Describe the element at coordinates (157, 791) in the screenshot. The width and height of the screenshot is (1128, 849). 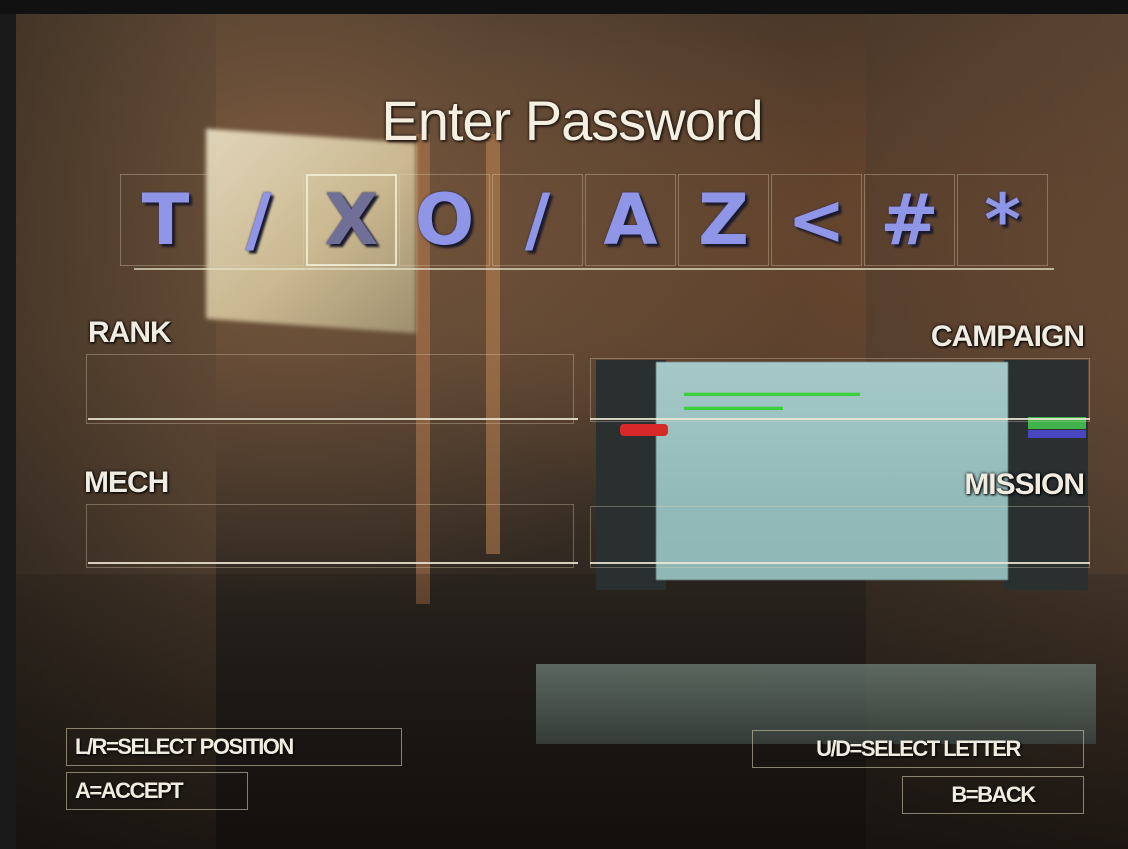
I see `accept-hint: A=ACCEPT` at that location.